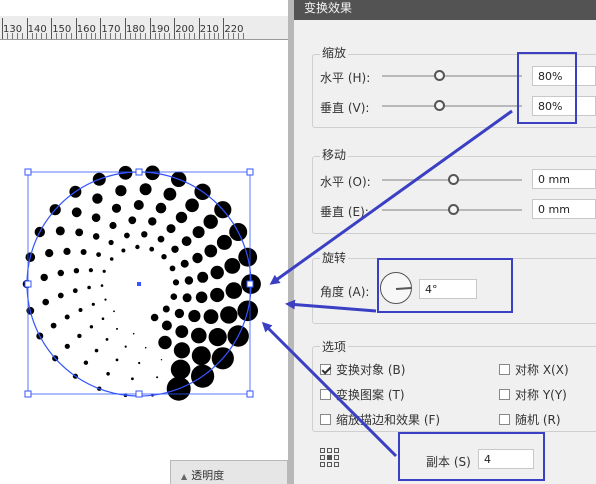  What do you see at coordinates (564, 209) in the screenshot?
I see `move-vertical-input: 0 mm` at bounding box center [564, 209].